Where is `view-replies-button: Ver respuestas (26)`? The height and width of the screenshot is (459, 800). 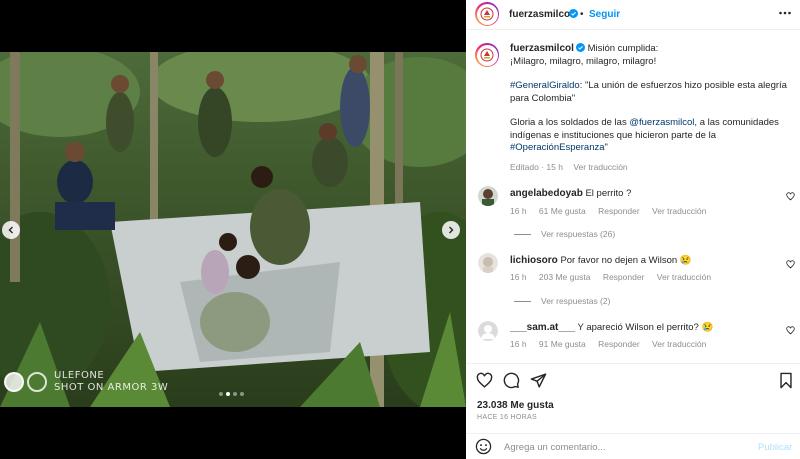 view-replies-button: Ver respuestas (26) is located at coordinates (564, 234).